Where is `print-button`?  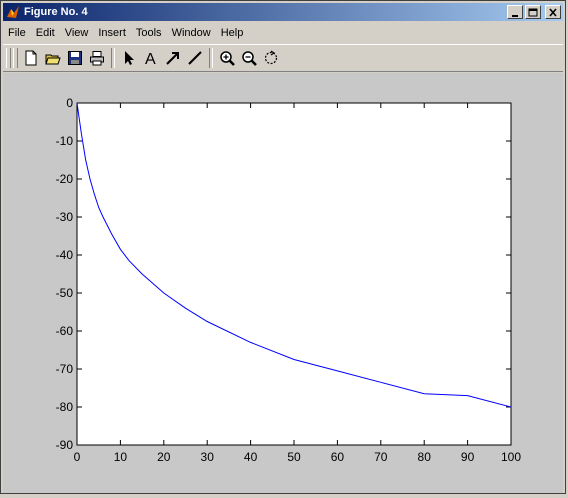 print-button is located at coordinates (97, 58).